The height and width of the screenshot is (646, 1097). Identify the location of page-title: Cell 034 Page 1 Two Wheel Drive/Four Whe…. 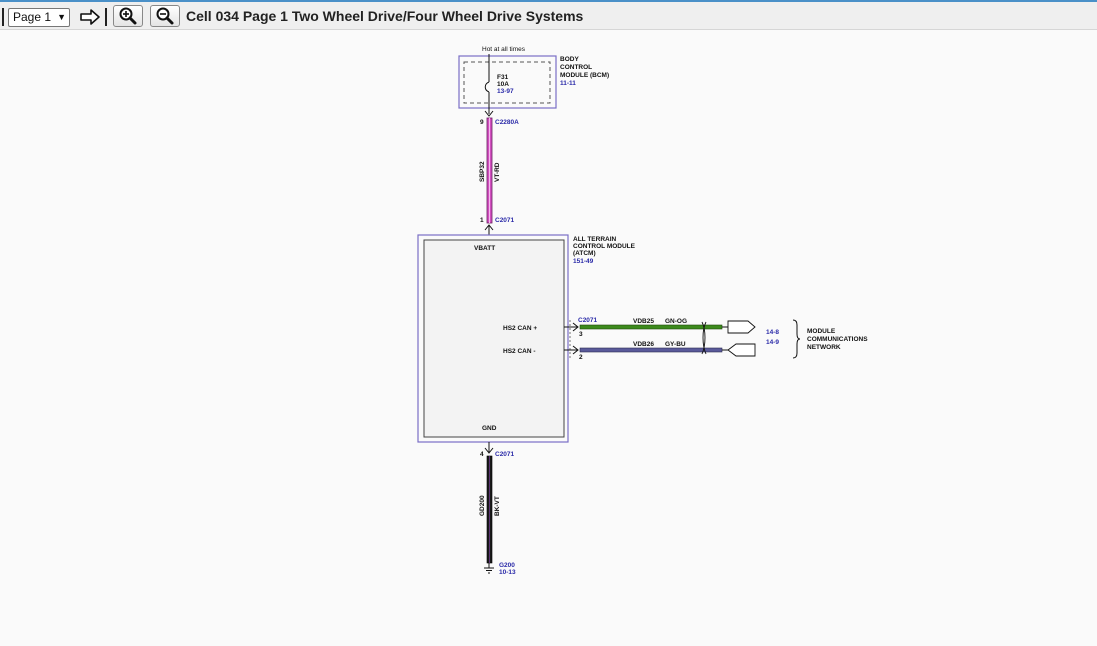
(385, 16).